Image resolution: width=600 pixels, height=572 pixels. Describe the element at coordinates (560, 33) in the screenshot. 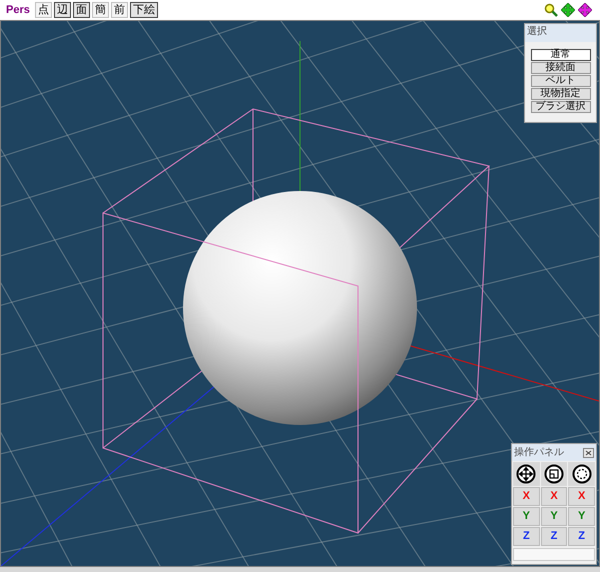

I see `panel-title: 選択` at that location.